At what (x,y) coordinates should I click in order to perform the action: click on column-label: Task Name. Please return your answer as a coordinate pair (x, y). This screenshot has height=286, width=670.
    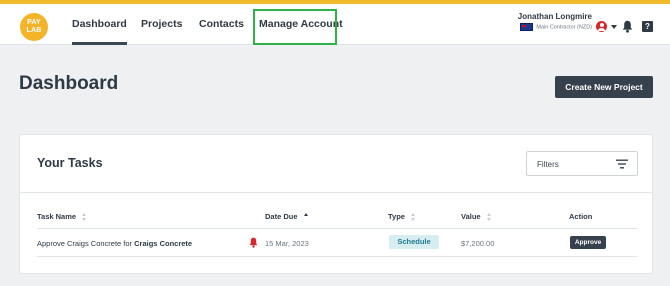
    Looking at the image, I should click on (57, 216).